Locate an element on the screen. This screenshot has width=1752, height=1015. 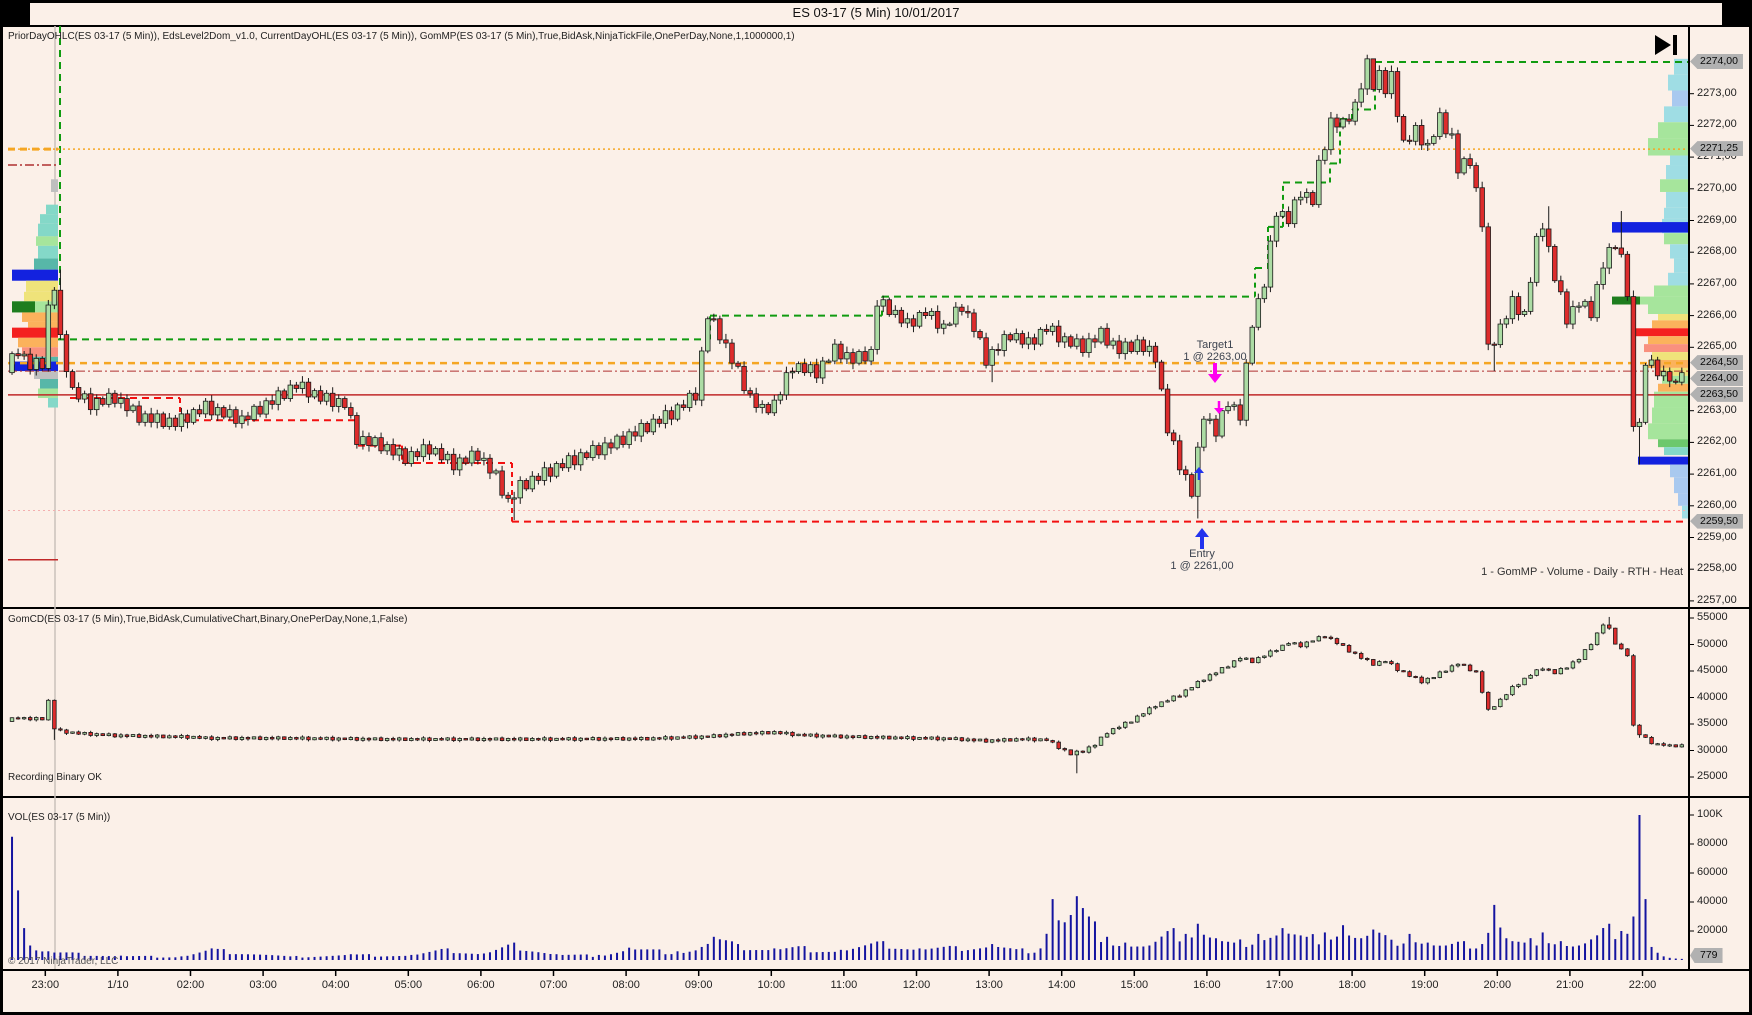
price-axis-tick-label: 2267,00 is located at coordinates (1717, 282).